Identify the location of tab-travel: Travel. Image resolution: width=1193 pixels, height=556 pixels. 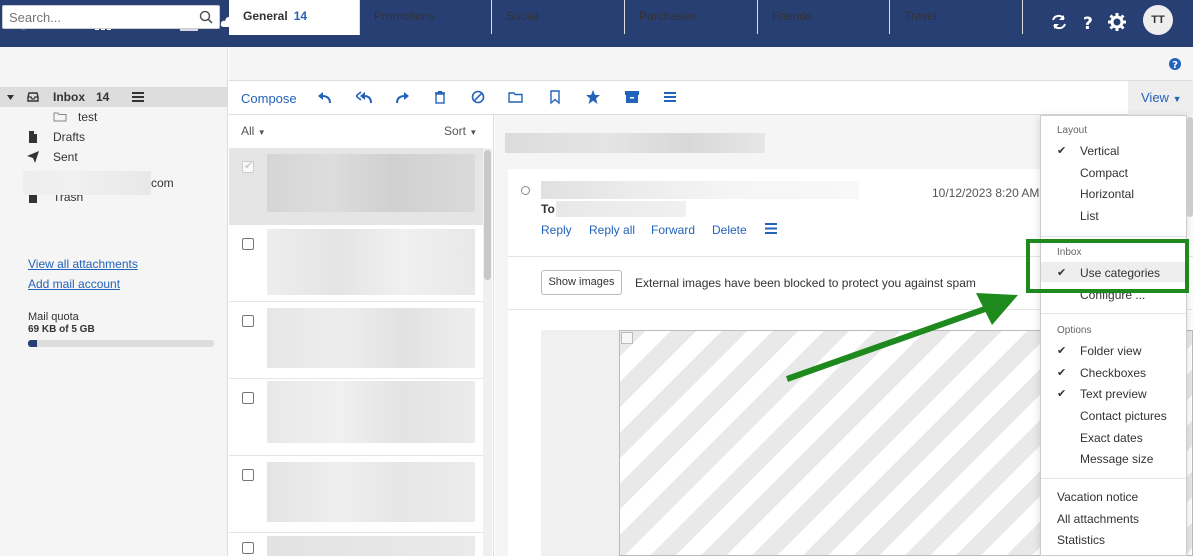
(956, 17).